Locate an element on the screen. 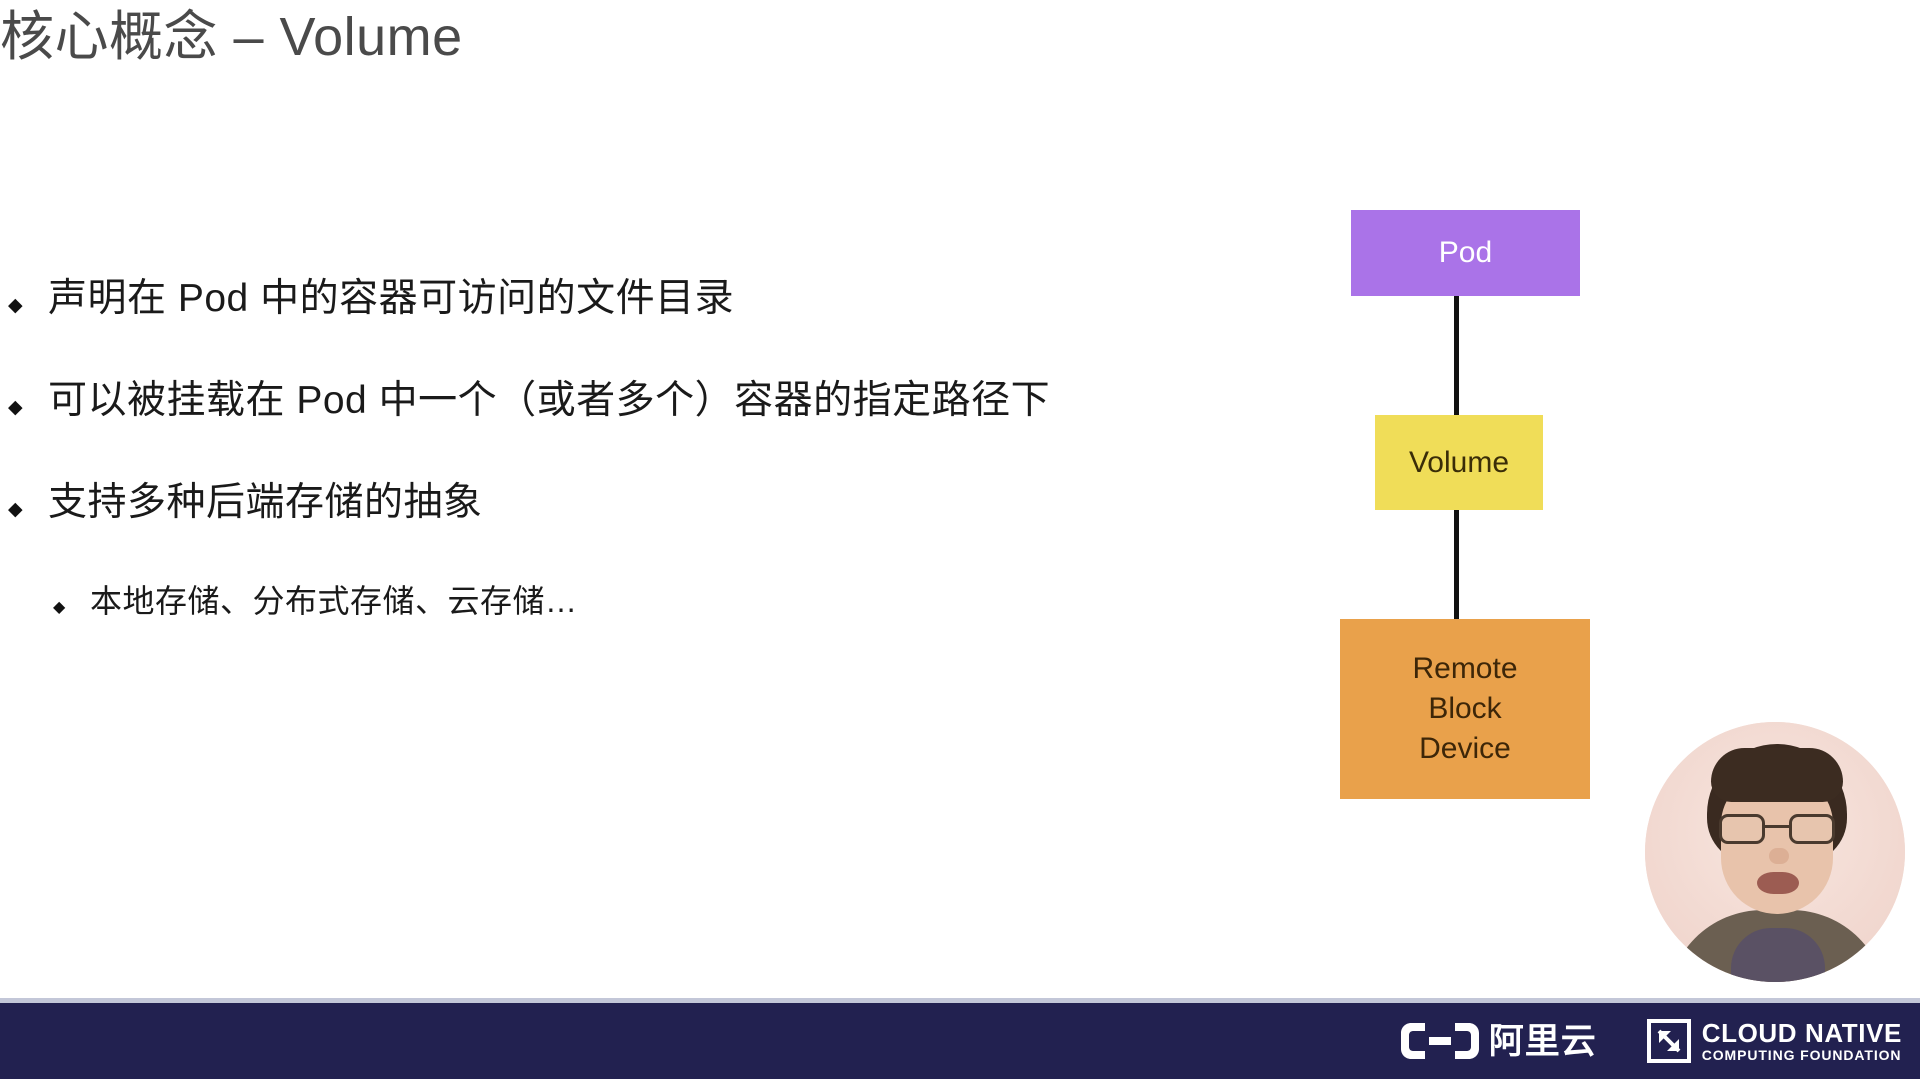 This screenshot has height=1079, width=1920. page-title: 核心概念 – Volume is located at coordinates (231, 37).